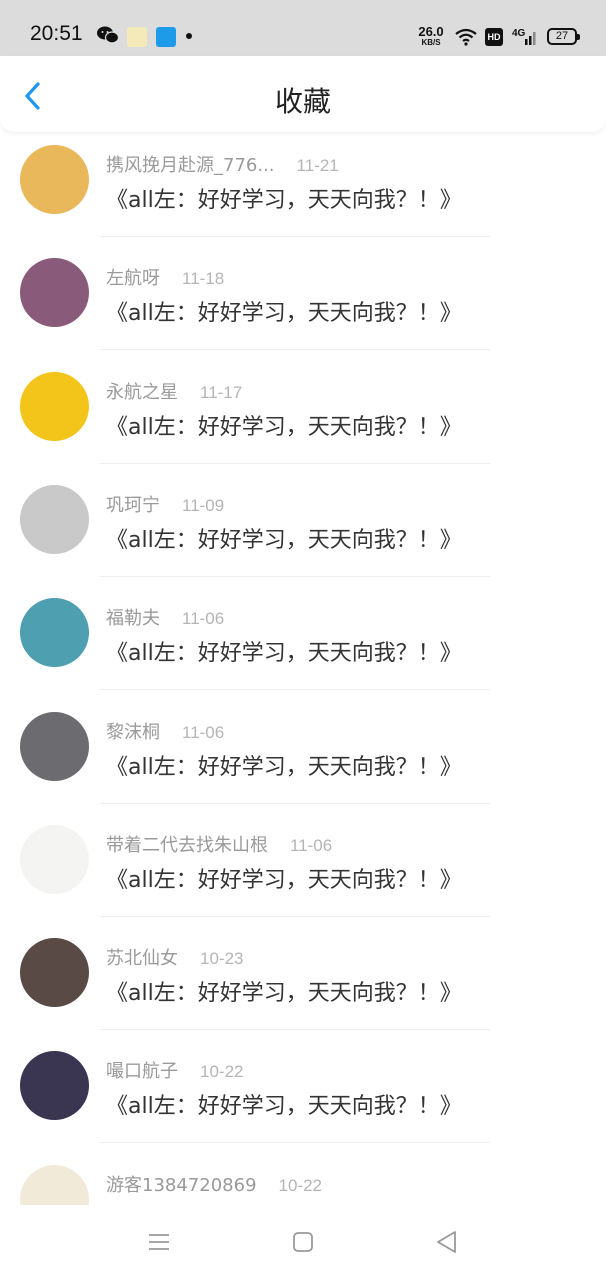  I want to click on page-title: 收藏, so click(302, 101).